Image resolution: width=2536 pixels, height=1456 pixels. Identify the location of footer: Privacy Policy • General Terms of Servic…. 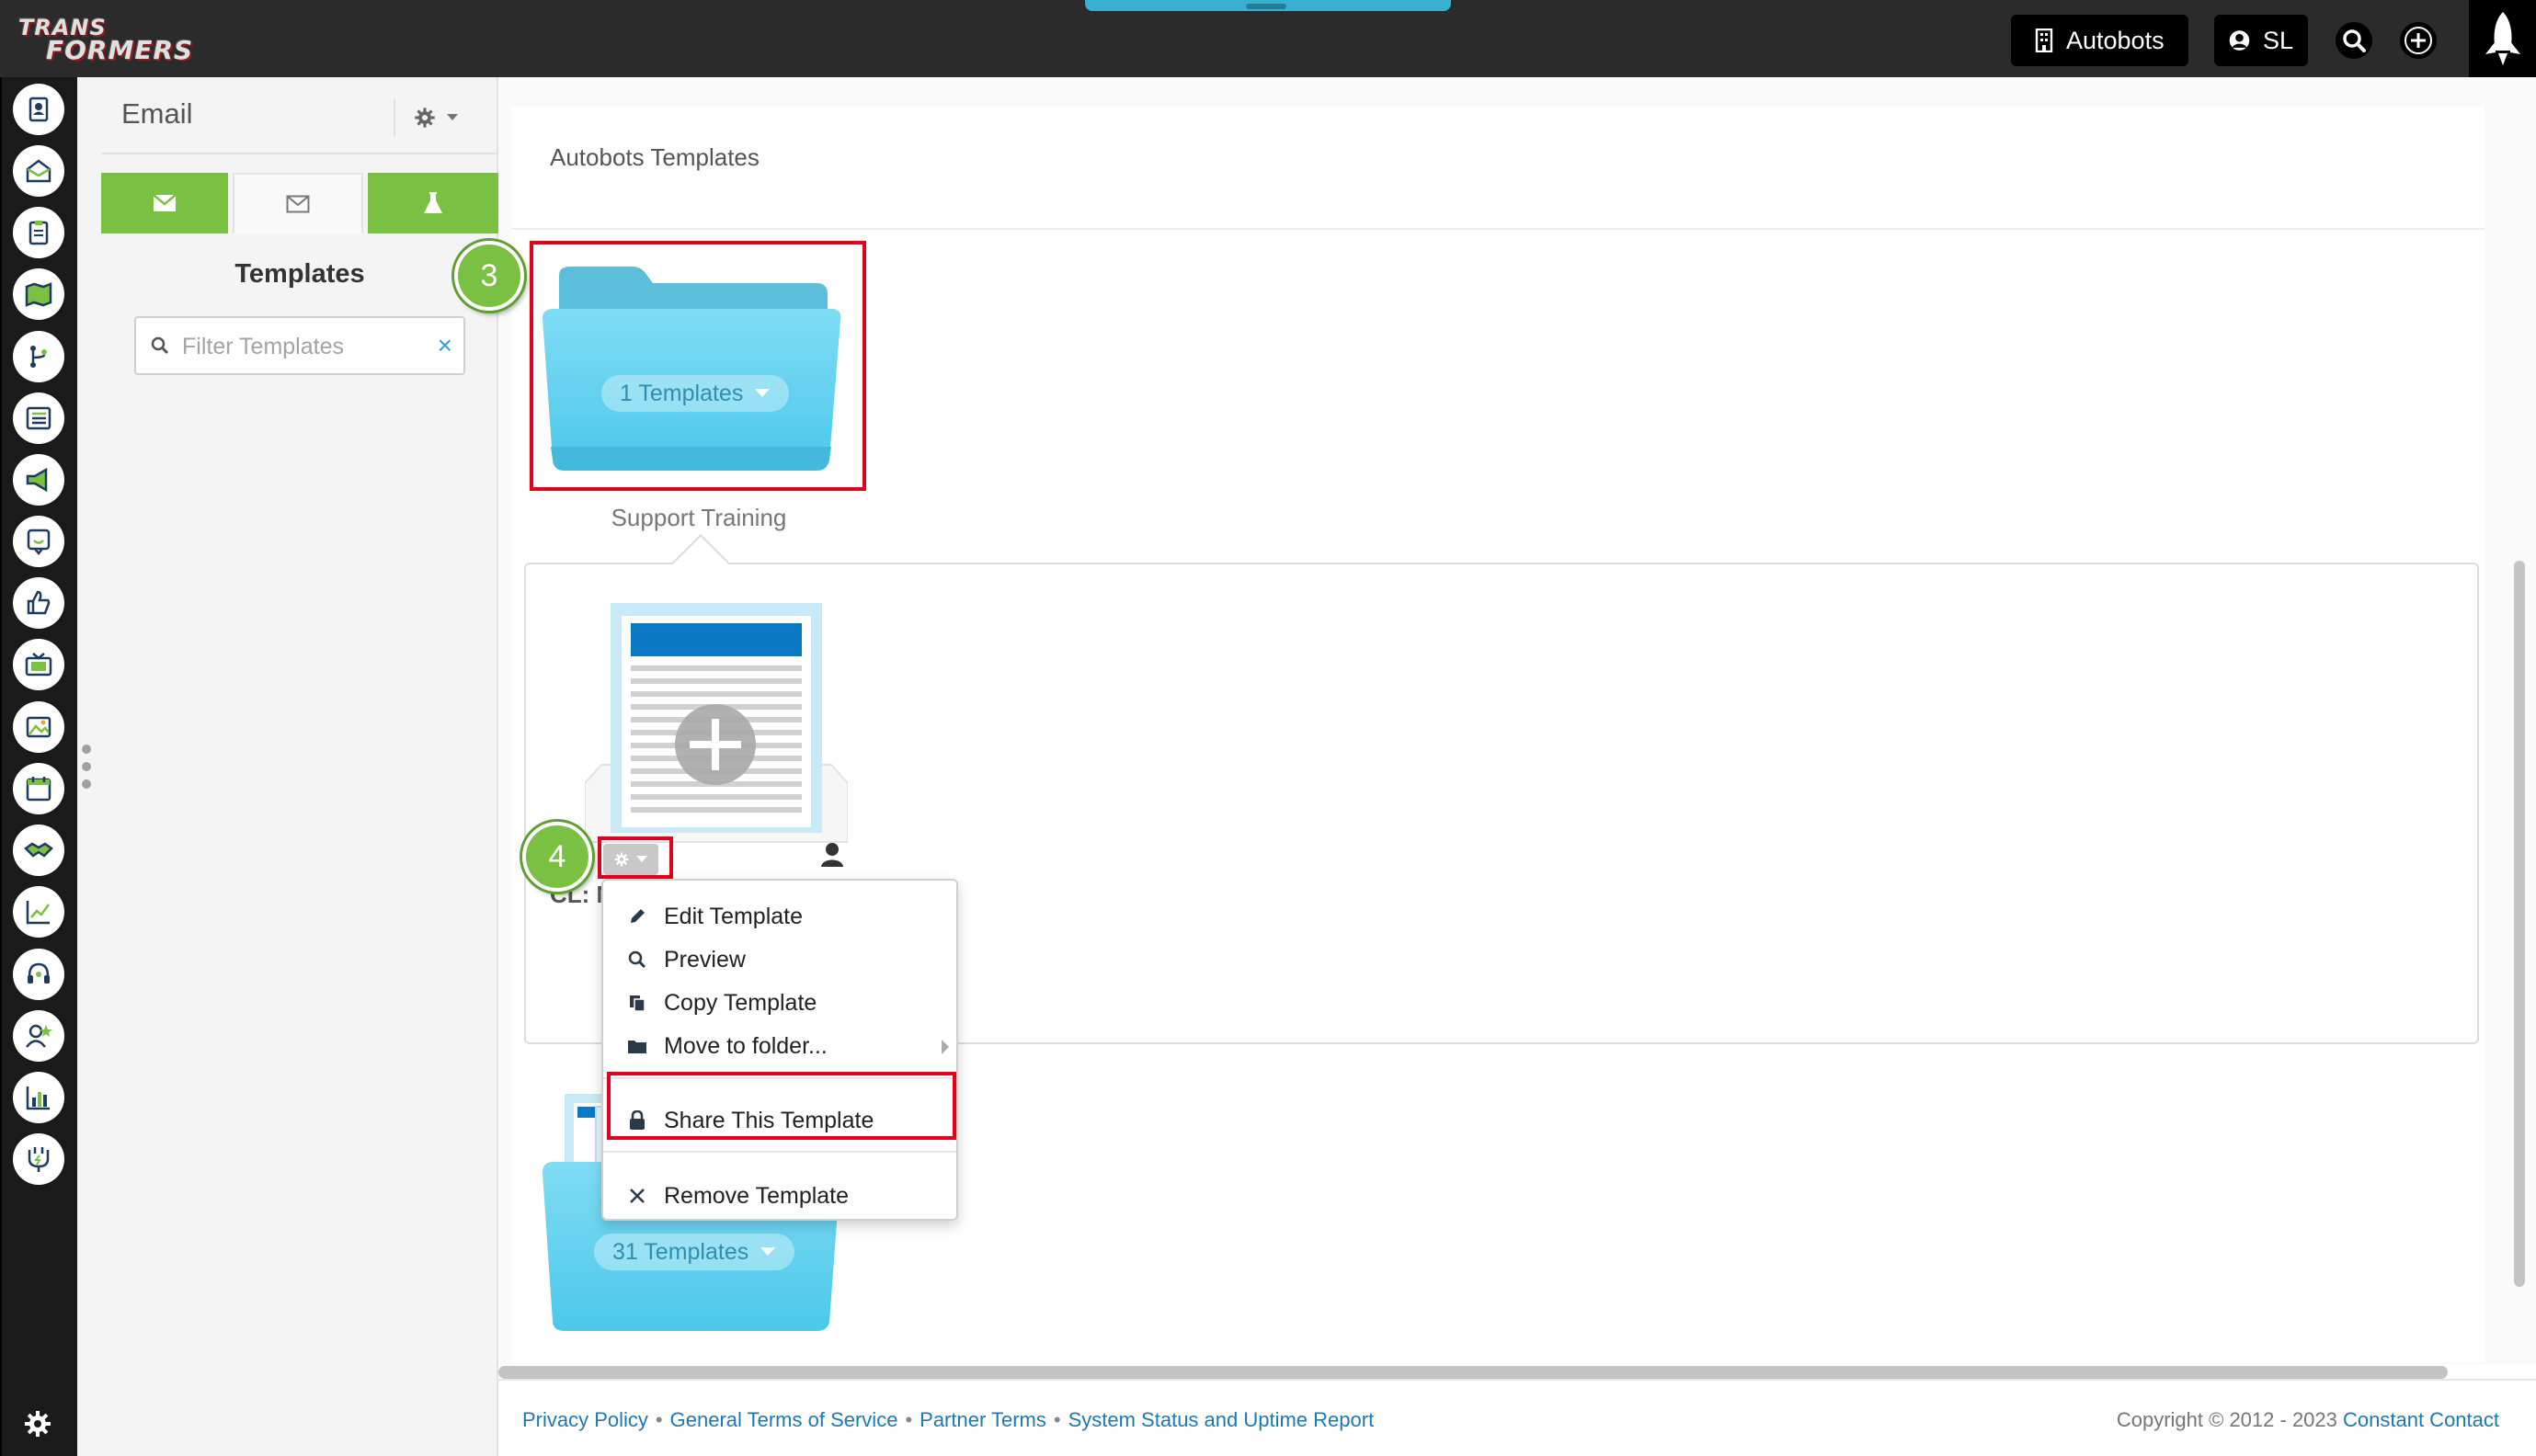
(1517, 1417).